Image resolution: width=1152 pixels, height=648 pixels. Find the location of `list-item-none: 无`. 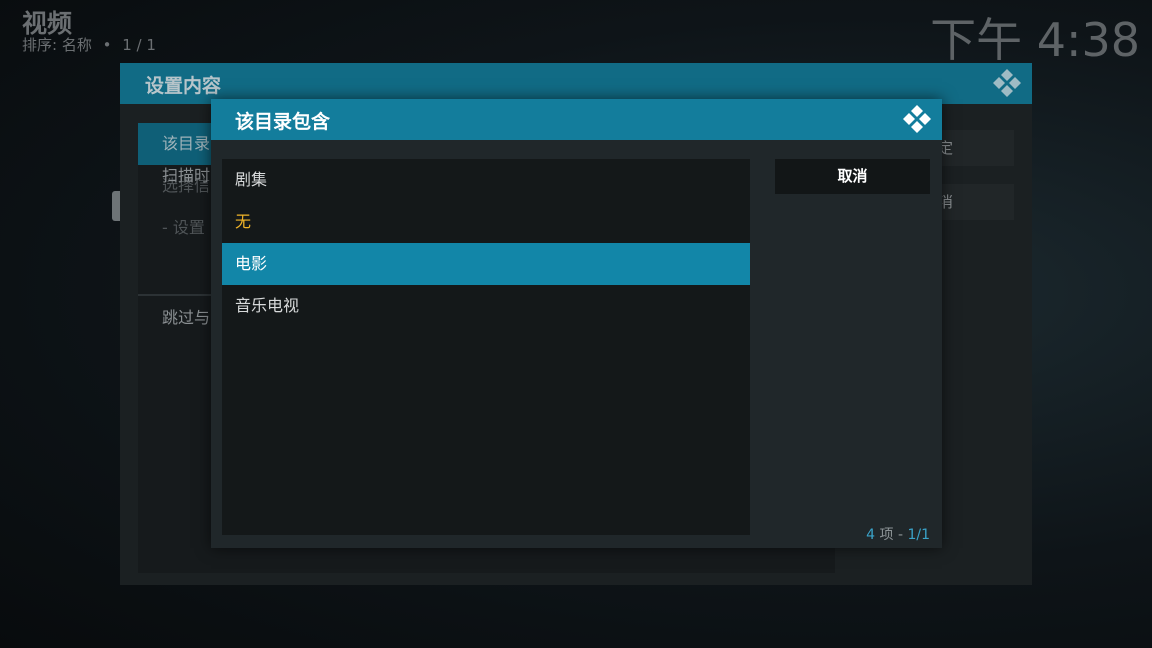

list-item-none: 无 is located at coordinates (486, 222).